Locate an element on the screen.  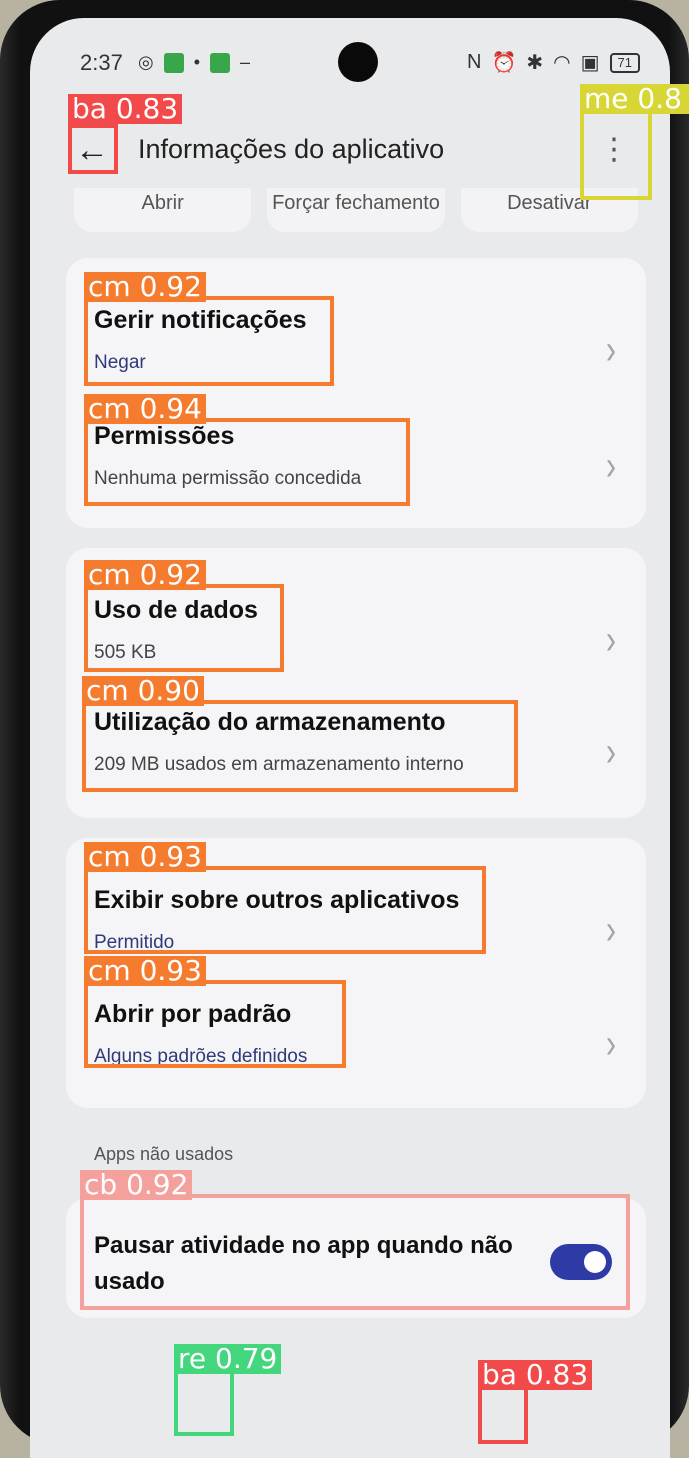
dash-icon: – is located at coordinates (245, 62).